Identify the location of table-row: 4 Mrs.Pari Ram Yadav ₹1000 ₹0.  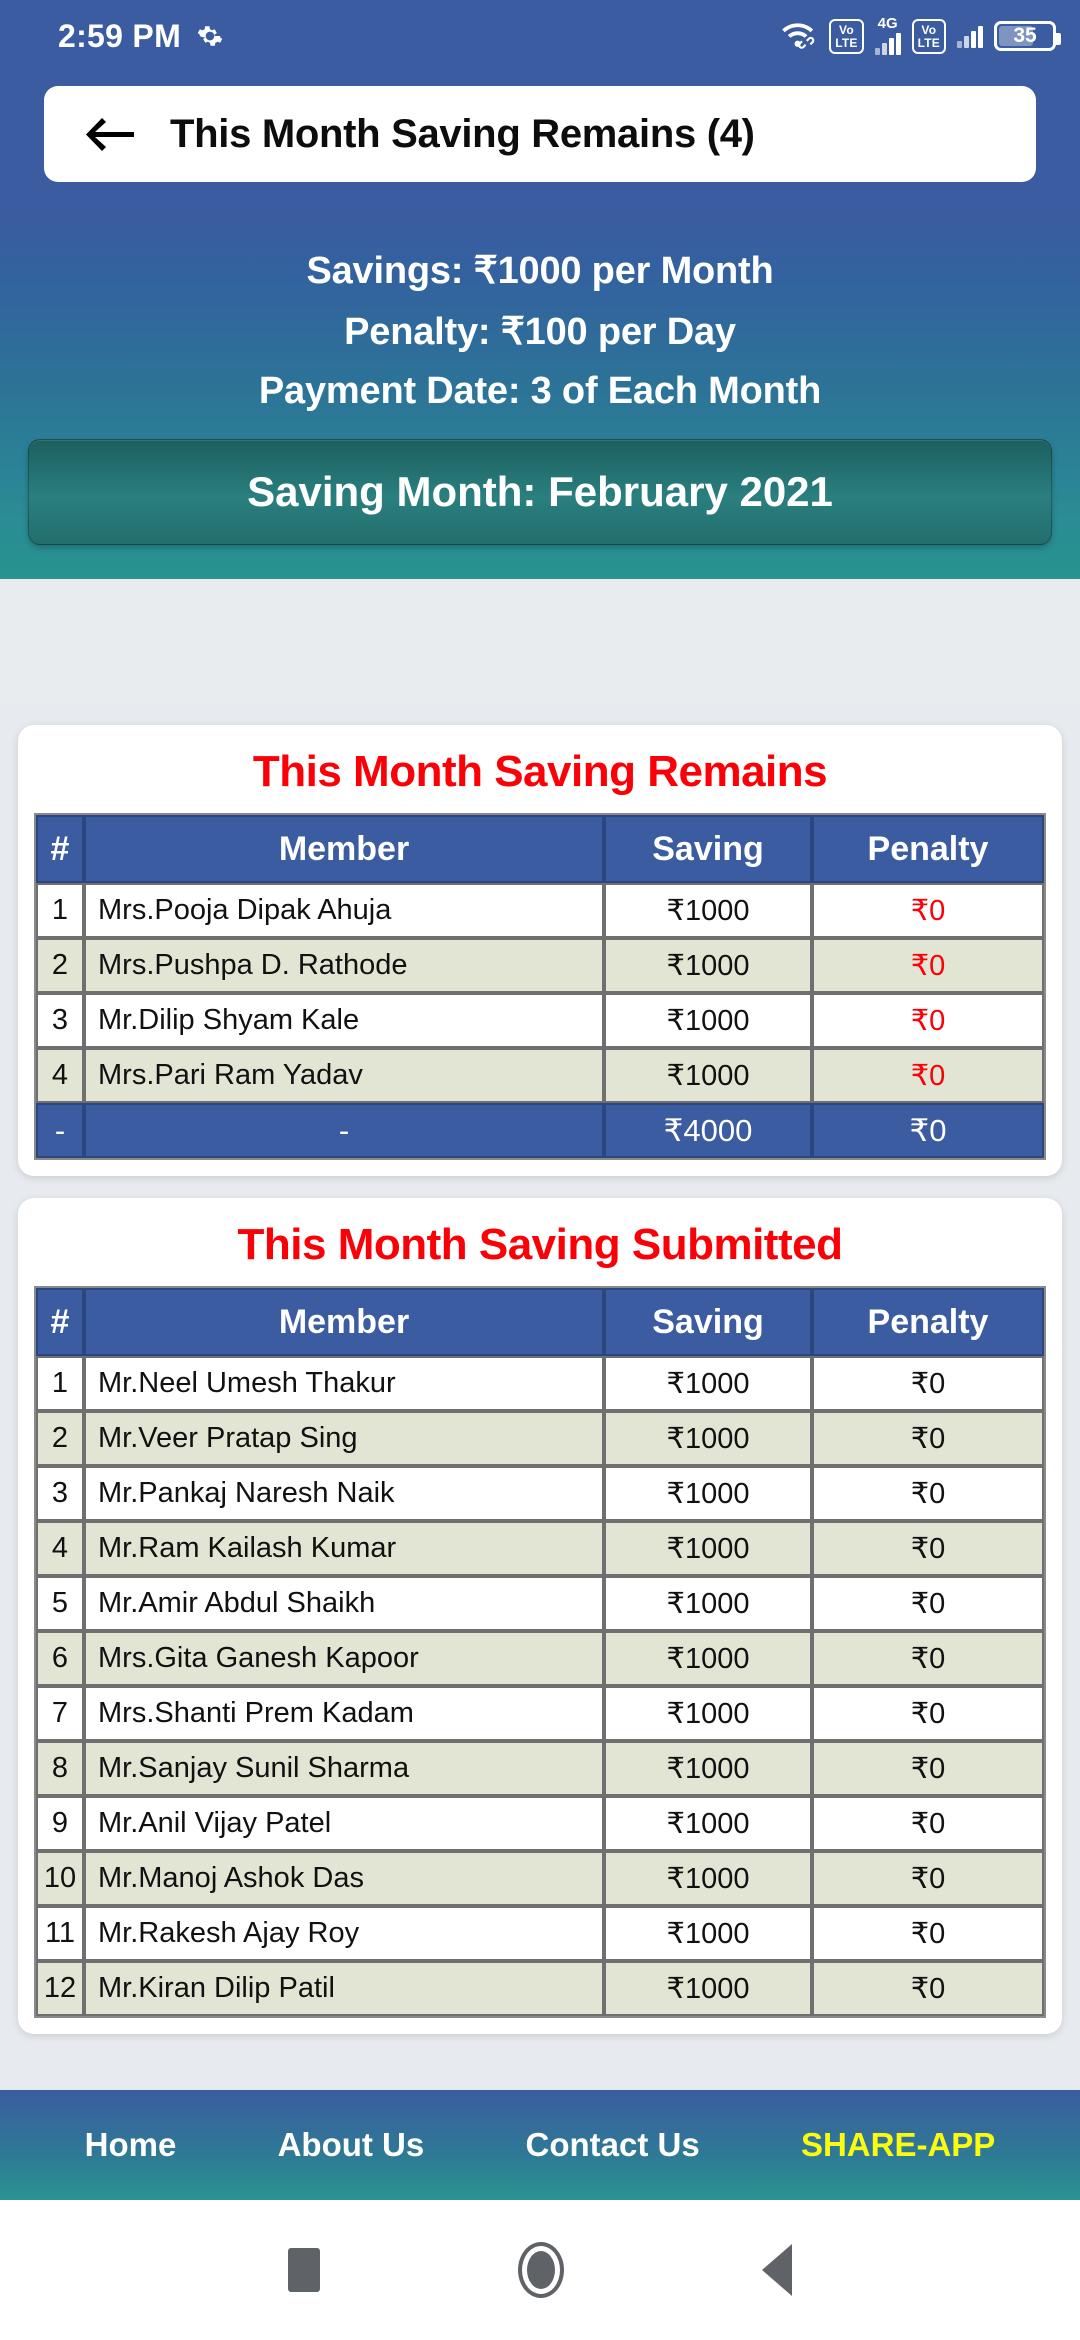
(540, 1075).